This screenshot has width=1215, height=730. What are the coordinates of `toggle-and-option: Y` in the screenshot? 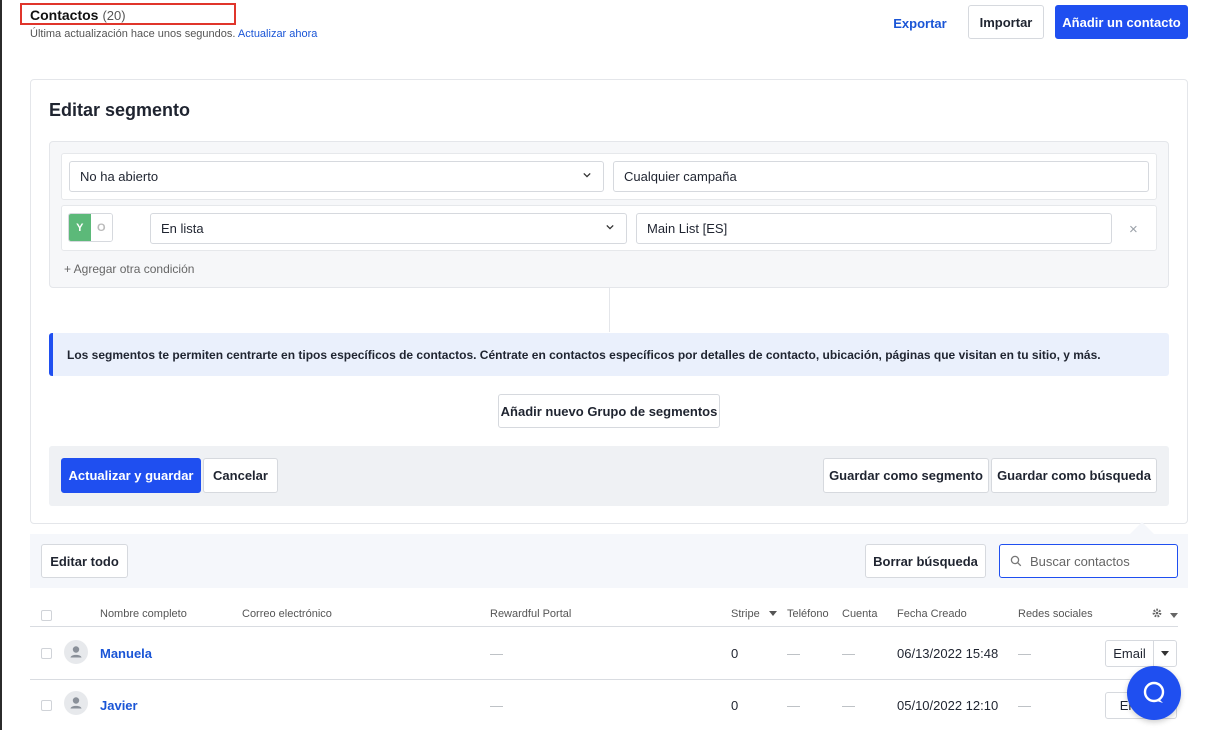 It's located at (80, 227).